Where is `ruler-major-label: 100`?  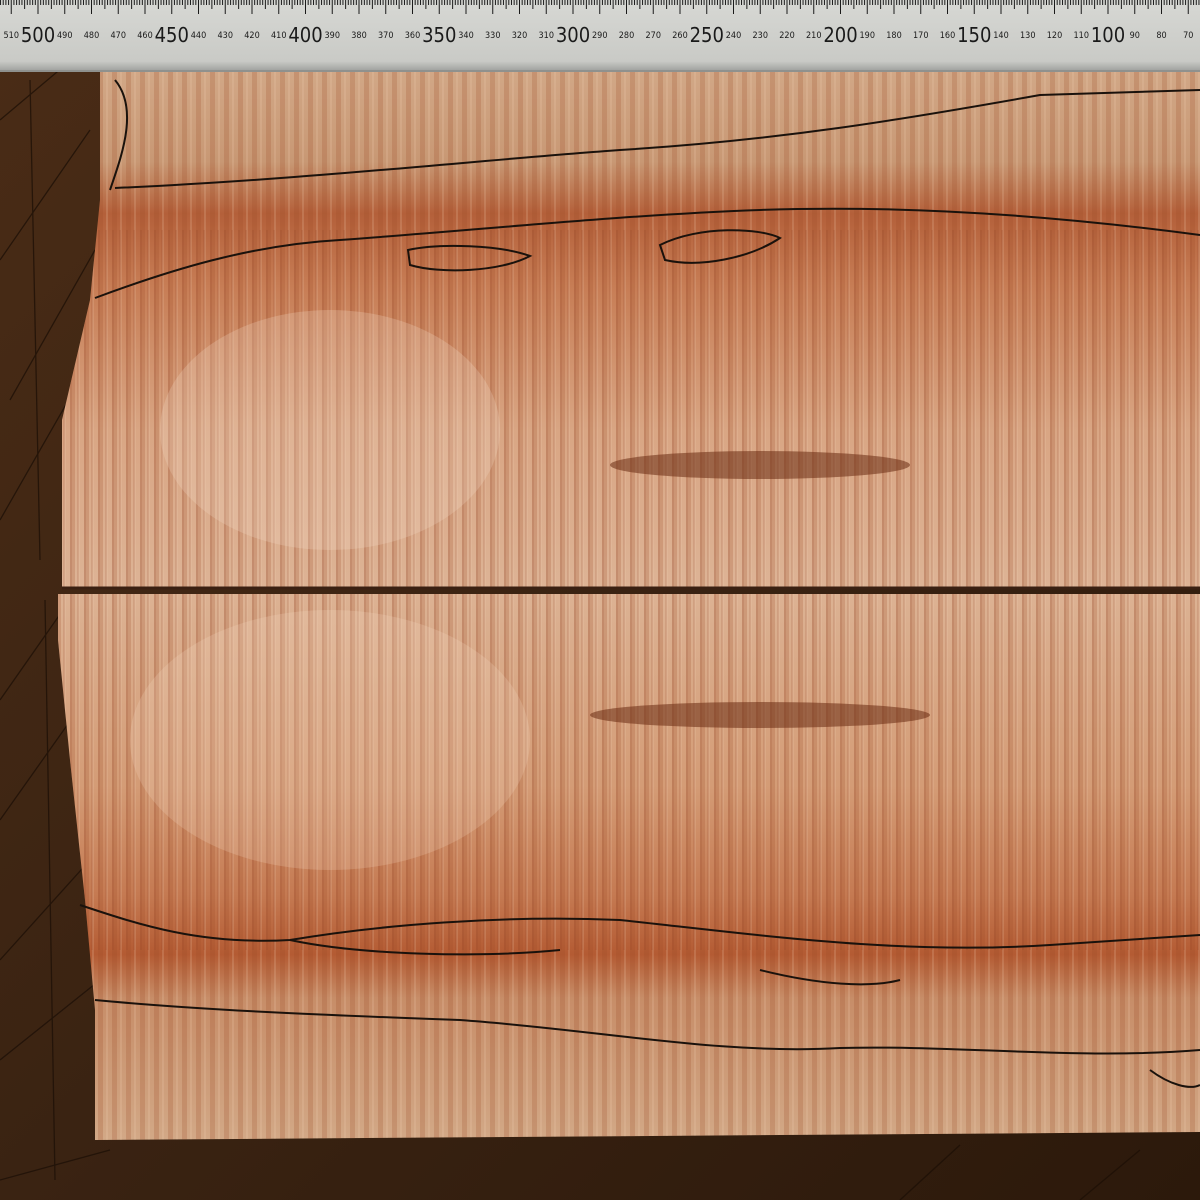 ruler-major-label: 100 is located at coordinates (1108, 35).